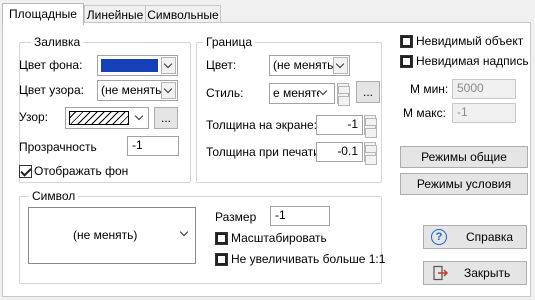 Image resolution: width=535 pixels, height=300 pixels. Describe the element at coordinates (262, 125) in the screenshot. I see `screen-width-label: Толщина на экране:` at that location.